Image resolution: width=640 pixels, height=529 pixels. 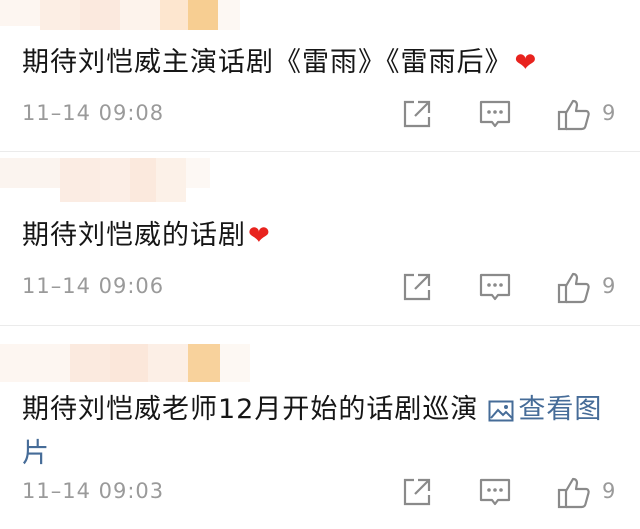 What do you see at coordinates (320, 288) in the screenshot?
I see `comment-meta: 11–14 09:06 9` at bounding box center [320, 288].